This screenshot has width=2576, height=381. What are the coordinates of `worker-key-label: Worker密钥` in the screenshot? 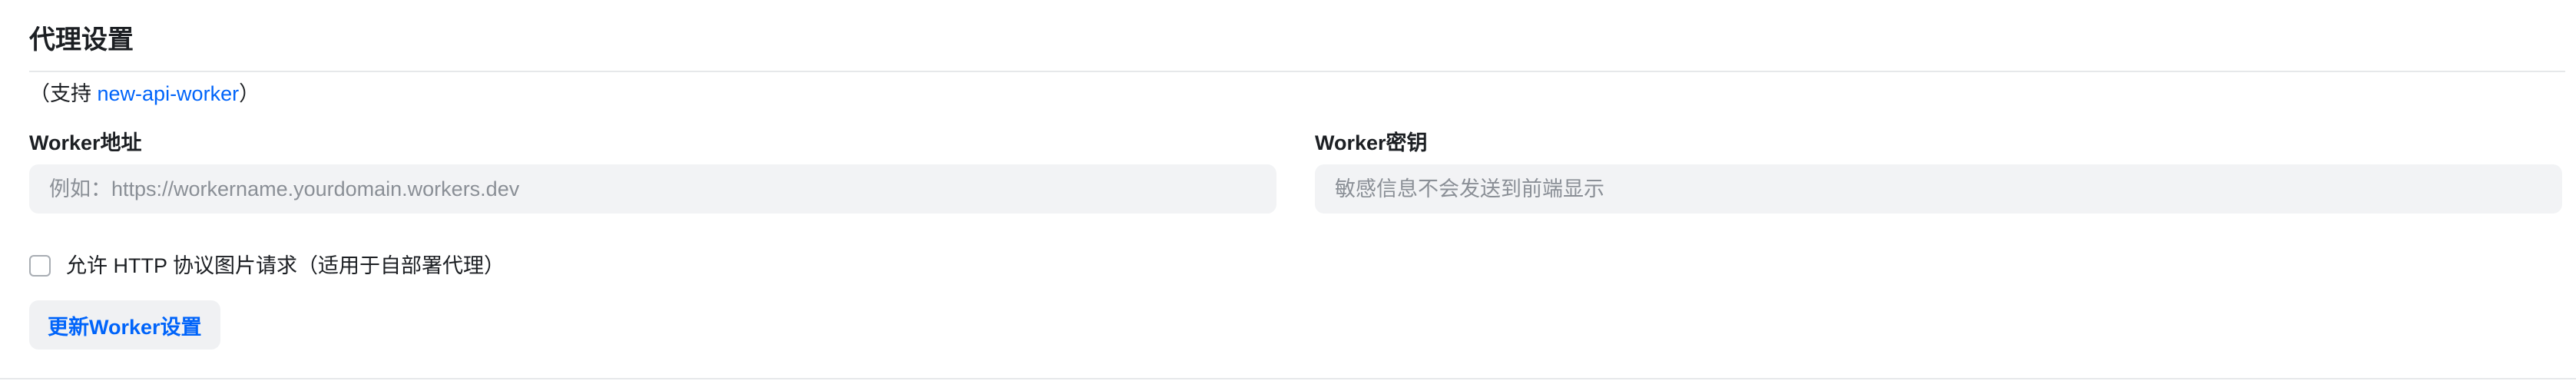 It's located at (1371, 142).